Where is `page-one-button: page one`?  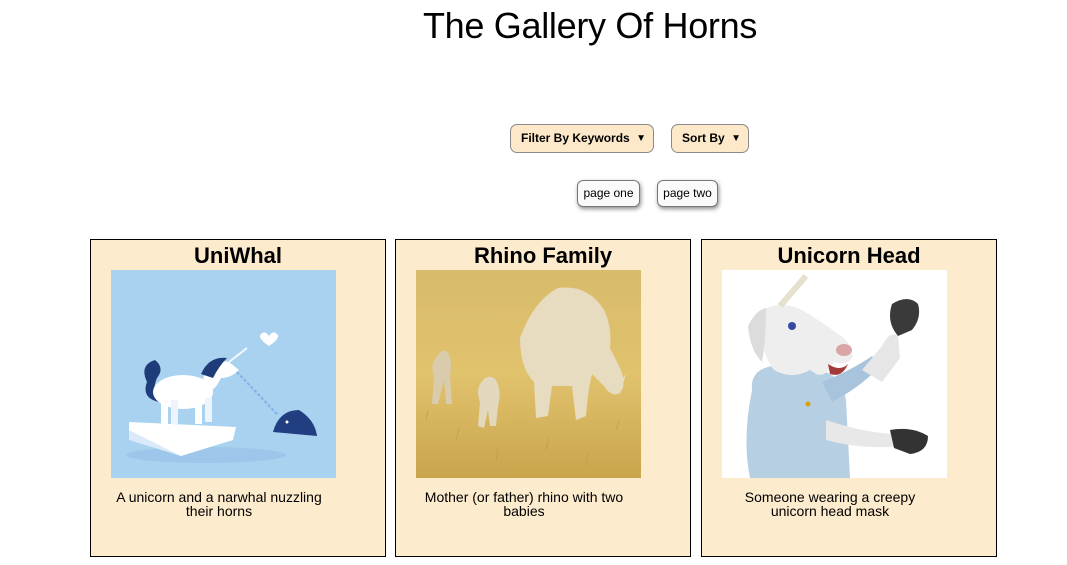
page-one-button: page one is located at coordinates (608, 193).